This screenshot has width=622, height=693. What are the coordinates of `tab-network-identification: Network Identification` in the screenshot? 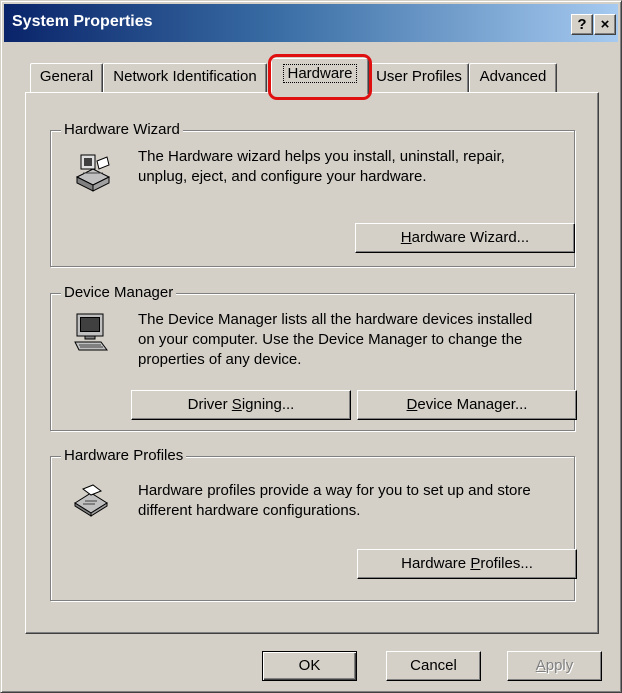 It's located at (185, 78).